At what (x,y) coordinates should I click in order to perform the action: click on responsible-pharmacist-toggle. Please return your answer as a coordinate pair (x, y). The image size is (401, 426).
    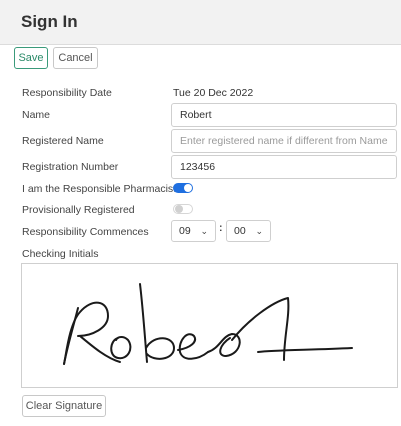
    Looking at the image, I should click on (183, 188).